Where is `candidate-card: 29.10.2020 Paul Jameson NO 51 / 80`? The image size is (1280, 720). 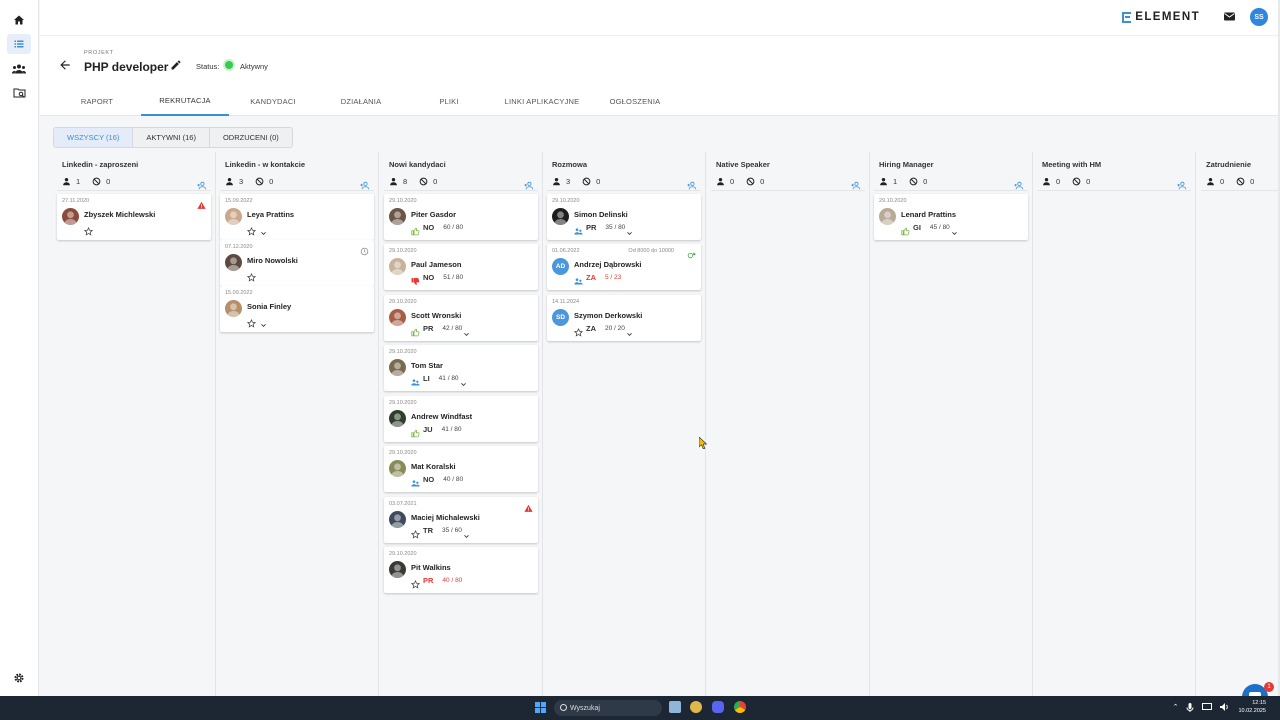
candidate-card: 29.10.2020 Paul Jameson NO 51 / 80 is located at coordinates (461, 267).